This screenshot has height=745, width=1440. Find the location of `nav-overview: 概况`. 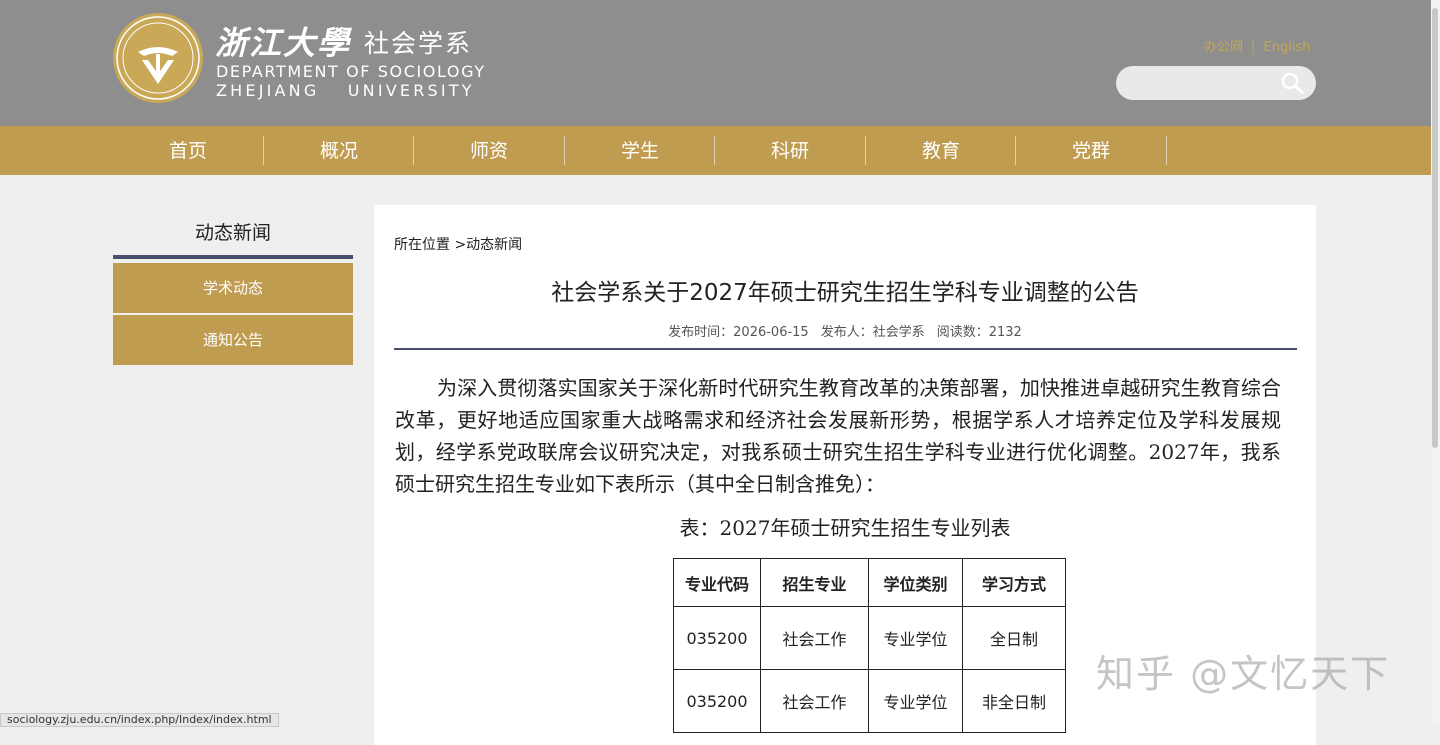

nav-overview: 概况 is located at coordinates (339, 150).